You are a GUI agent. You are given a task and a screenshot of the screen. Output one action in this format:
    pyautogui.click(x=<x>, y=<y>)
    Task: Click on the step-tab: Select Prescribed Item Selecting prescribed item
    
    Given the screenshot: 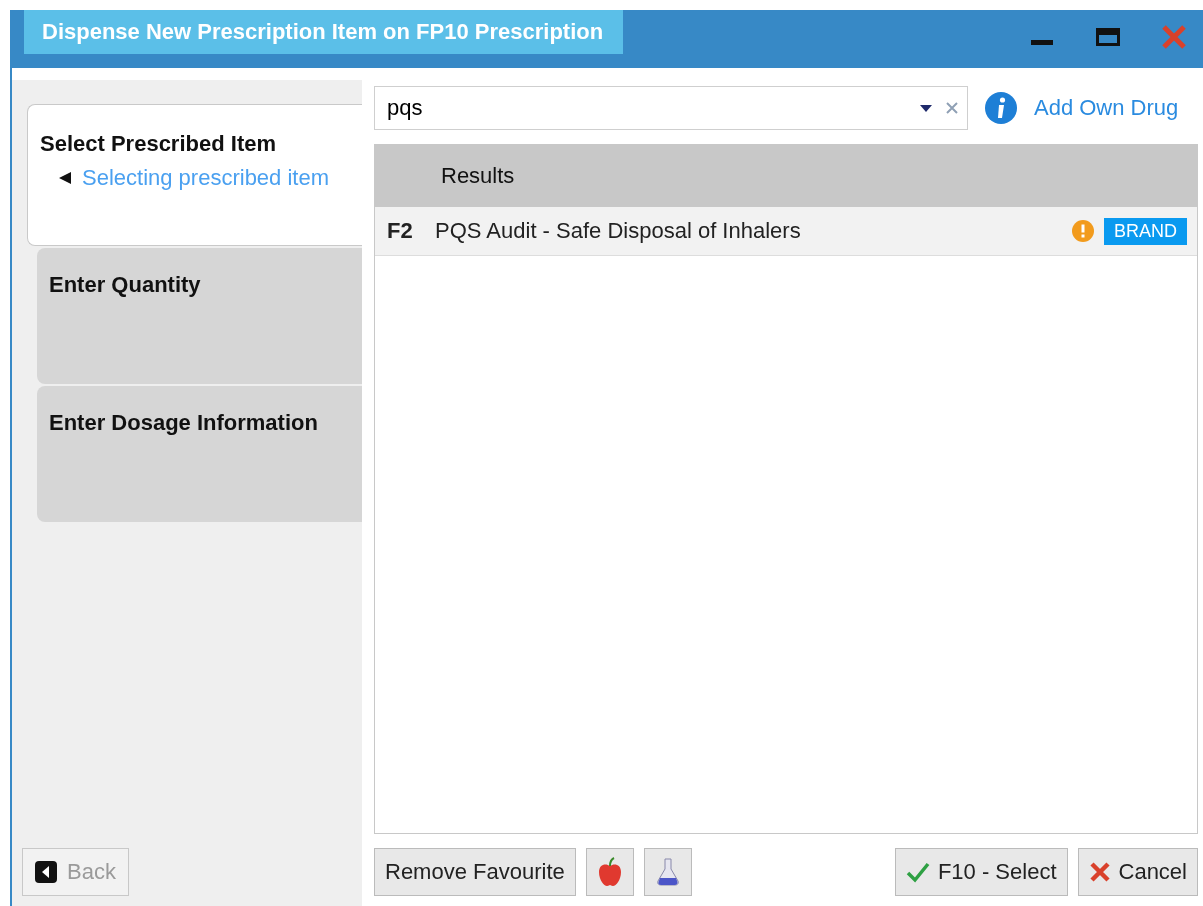 What is the action you would take?
    pyautogui.click(x=194, y=175)
    